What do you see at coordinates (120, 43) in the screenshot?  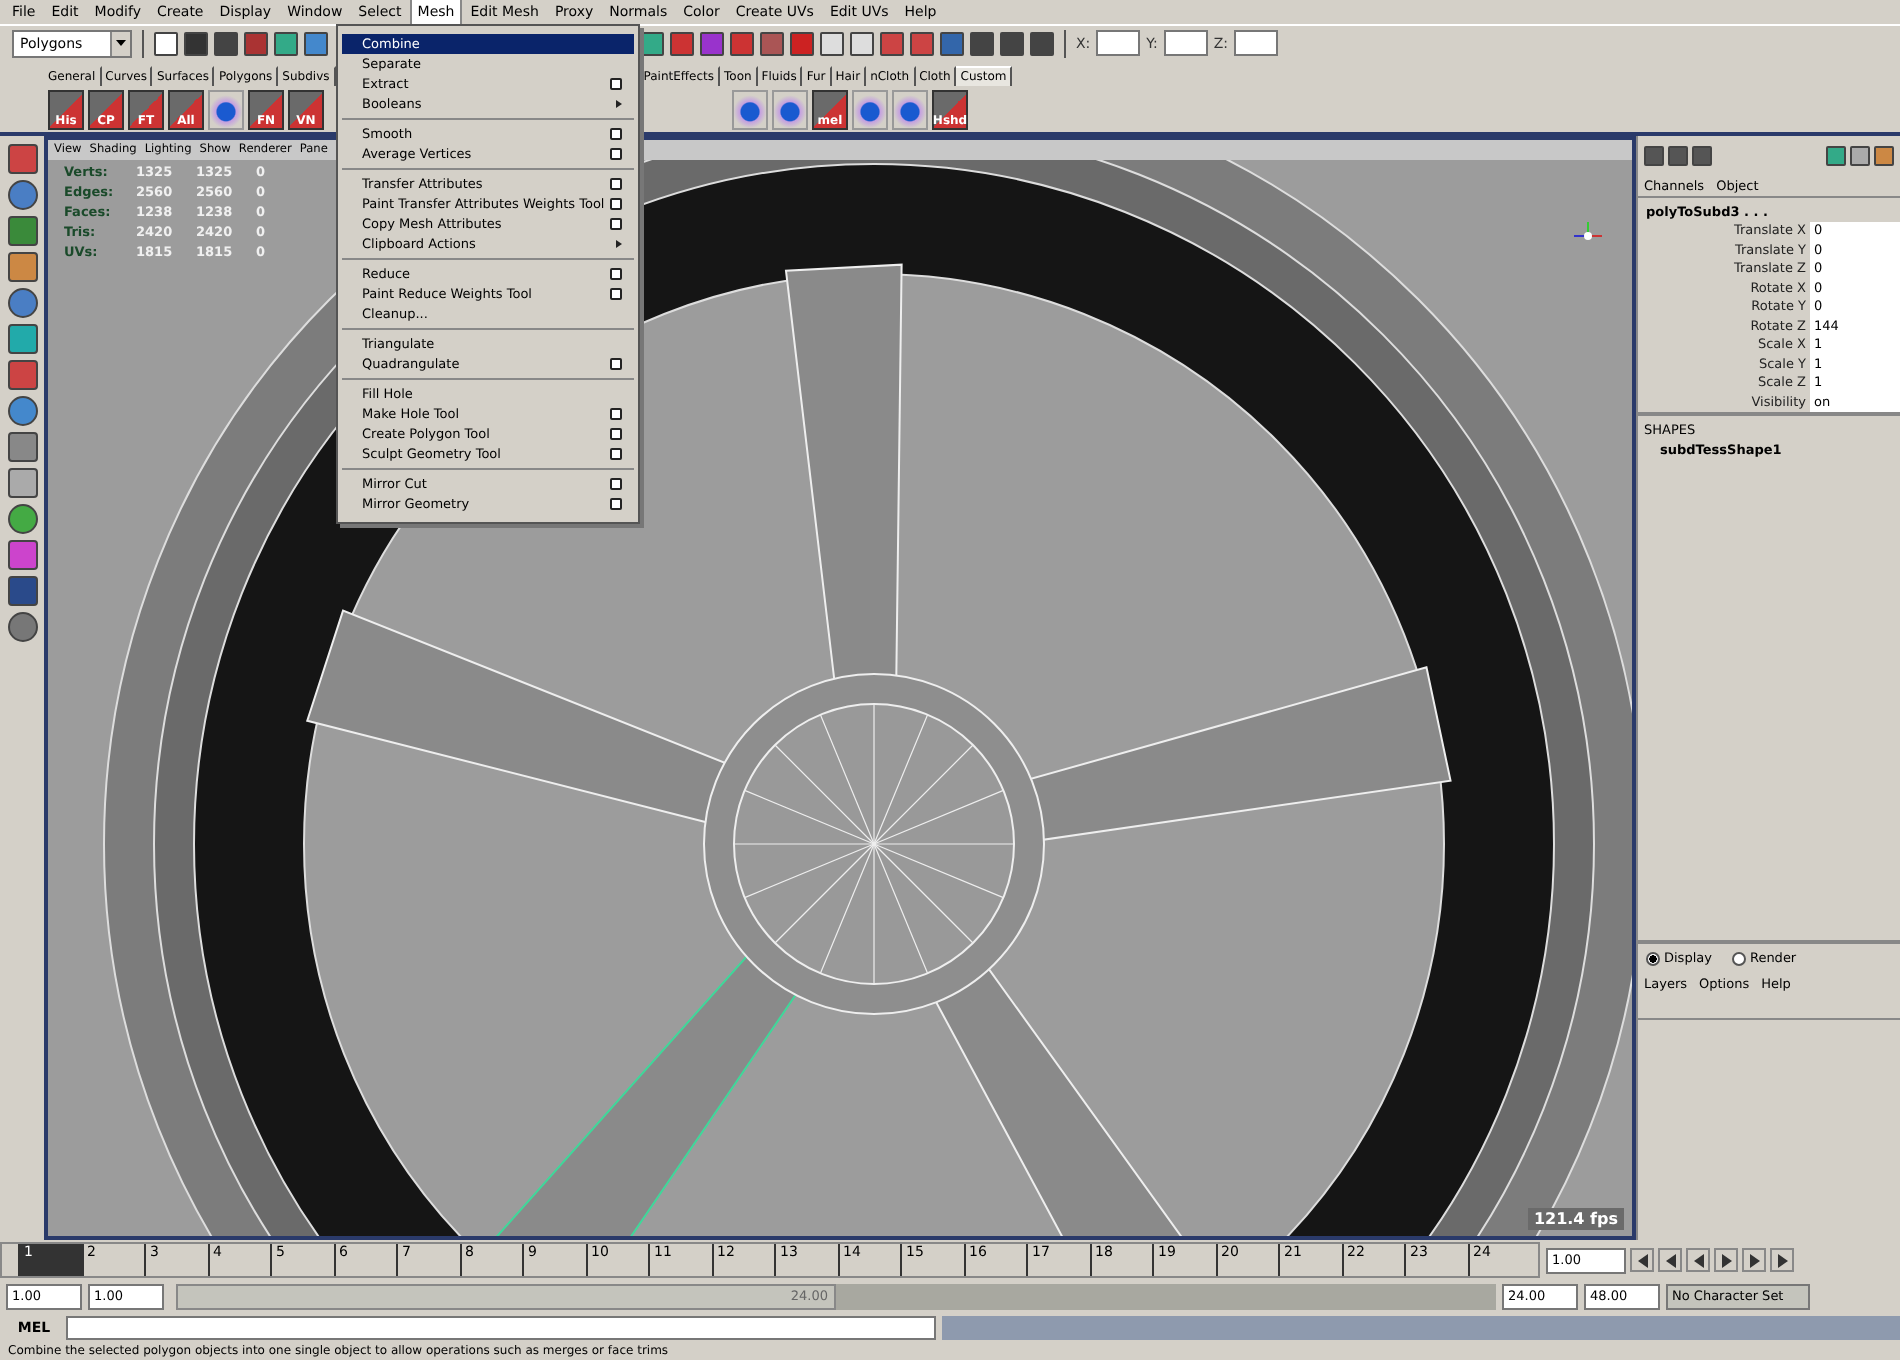 I see `caret-icon` at bounding box center [120, 43].